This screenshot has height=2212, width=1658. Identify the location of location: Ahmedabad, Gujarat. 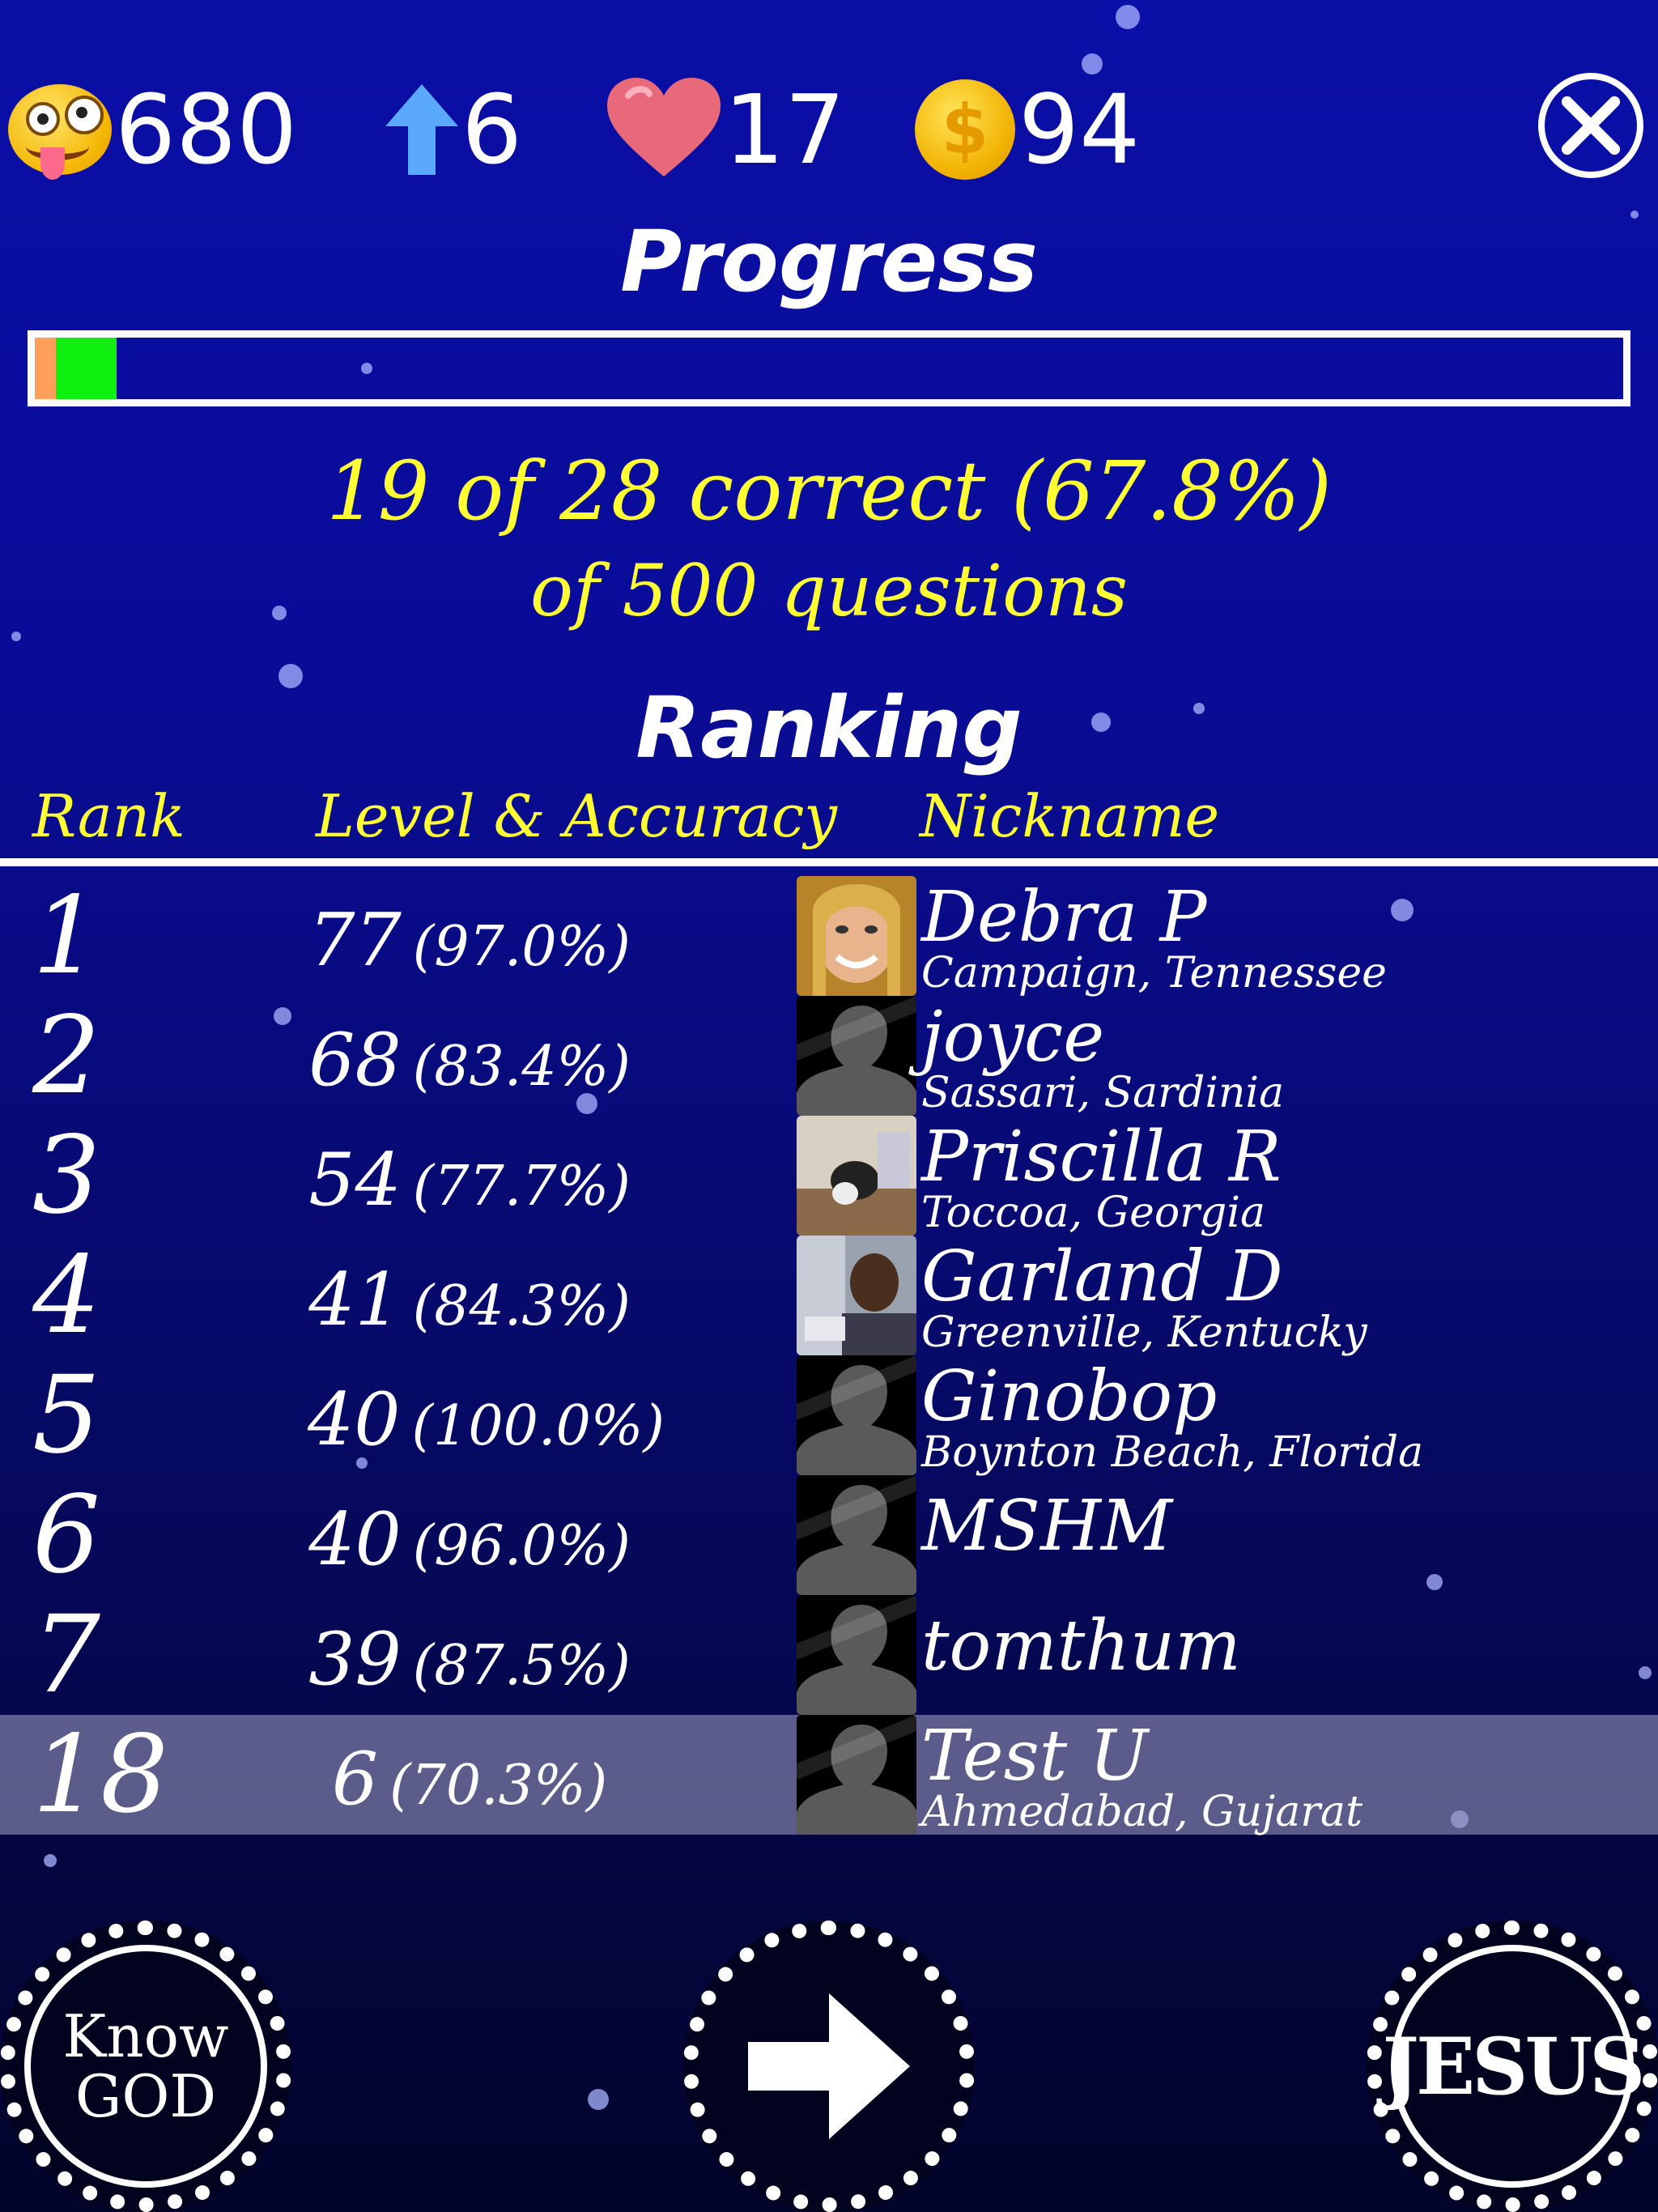
(1142, 1812).